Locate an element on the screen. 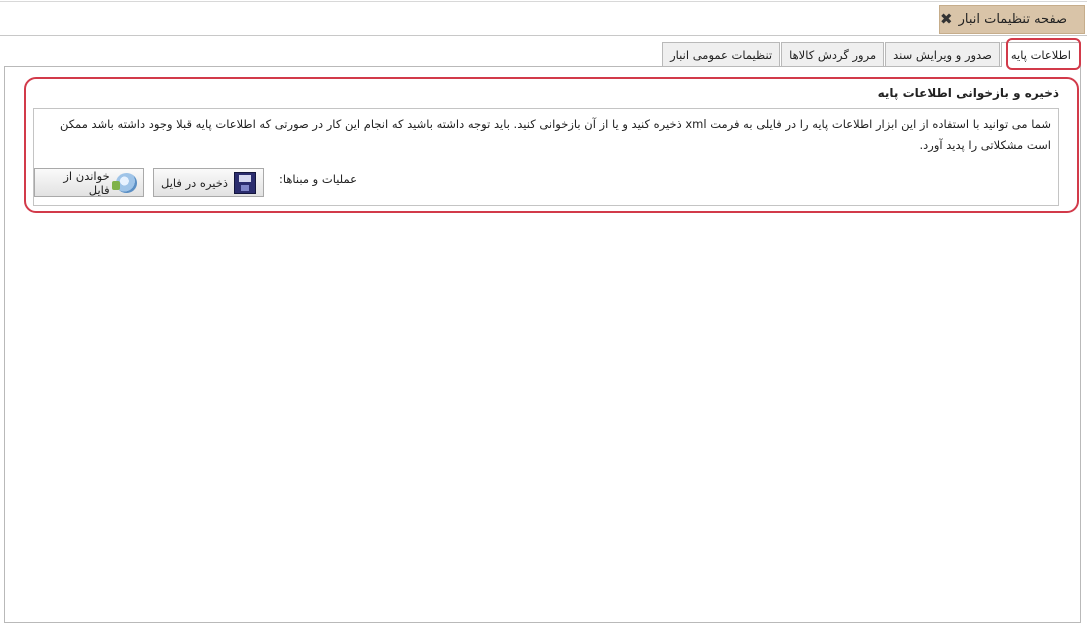 This screenshot has height=623, width=1087. page-tab: صفحه تنظیمات انبار ✖ is located at coordinates (1012, 19).